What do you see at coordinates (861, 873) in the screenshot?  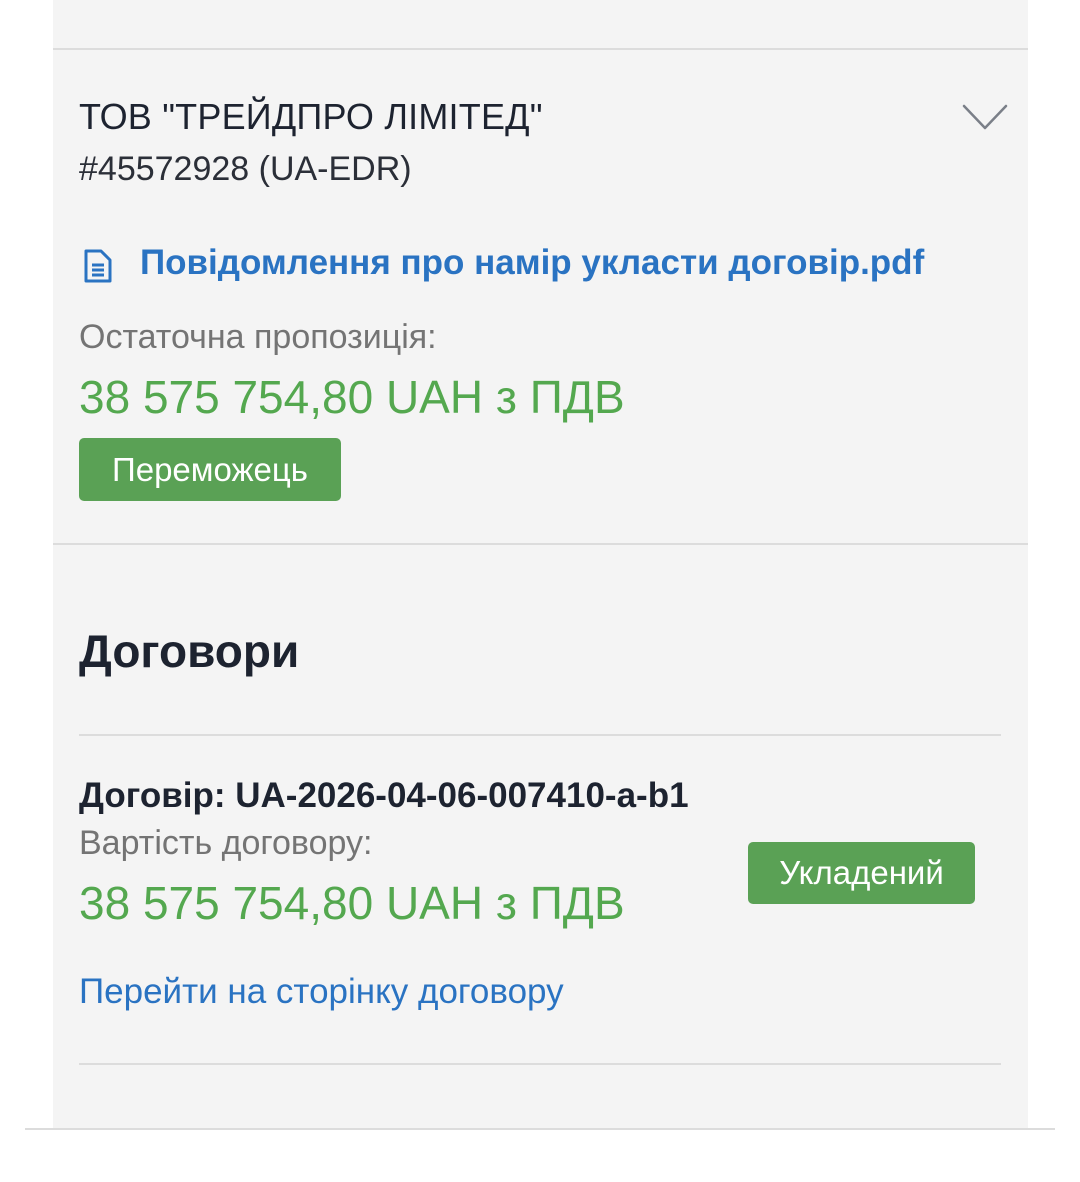 I see `contract-status-badge: Укладений` at bounding box center [861, 873].